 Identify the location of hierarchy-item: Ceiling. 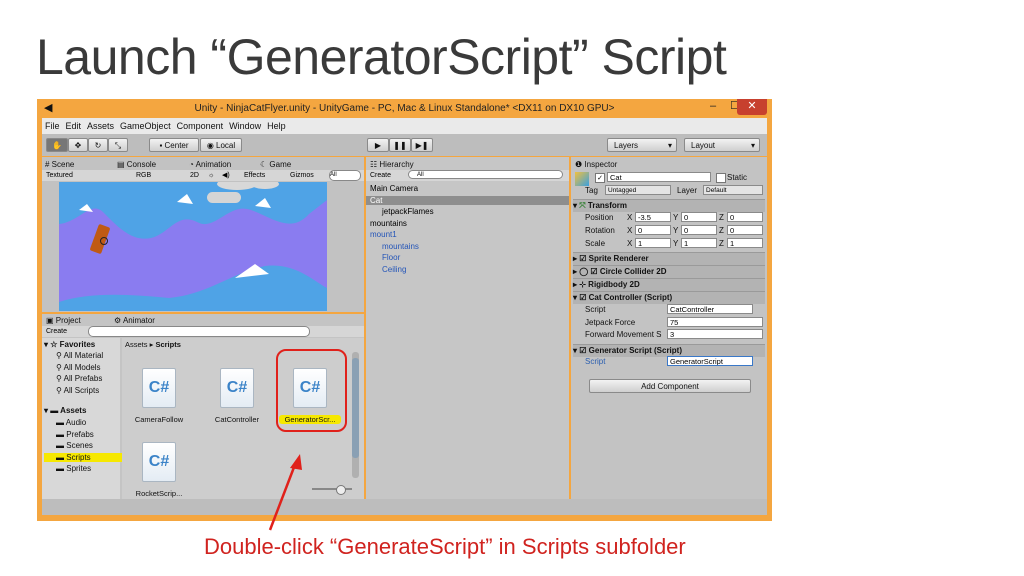
(394, 269).